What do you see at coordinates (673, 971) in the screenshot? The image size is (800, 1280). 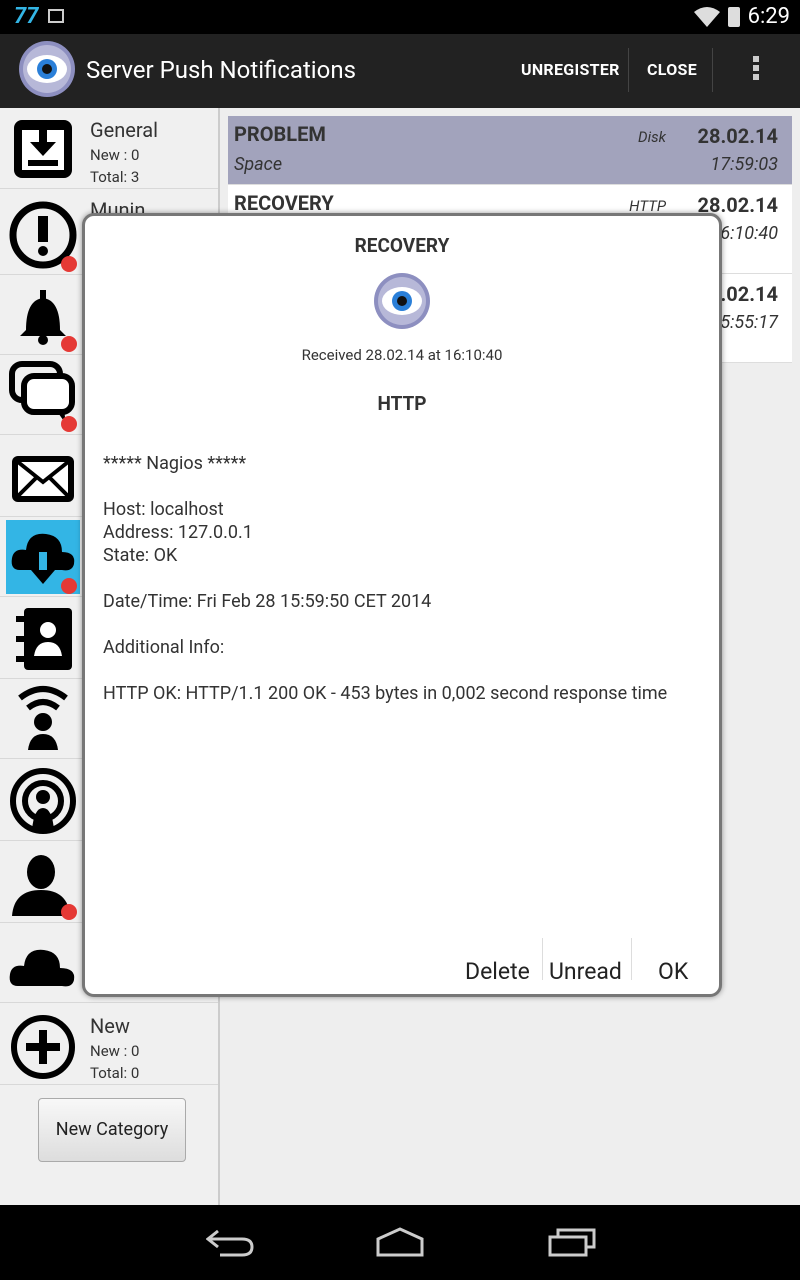 I see `ok-button: OK` at bounding box center [673, 971].